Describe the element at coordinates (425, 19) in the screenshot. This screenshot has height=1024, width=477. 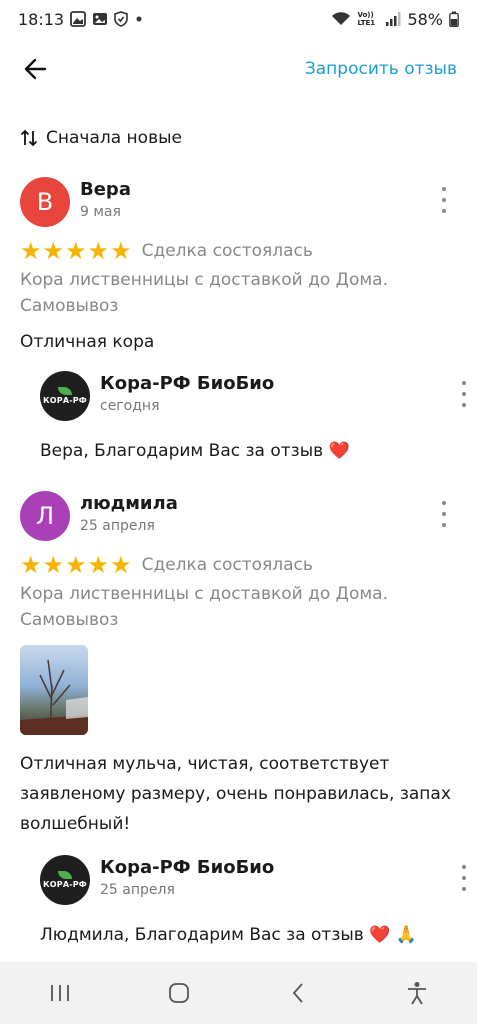
I see `battery-percent: 58%` at that location.